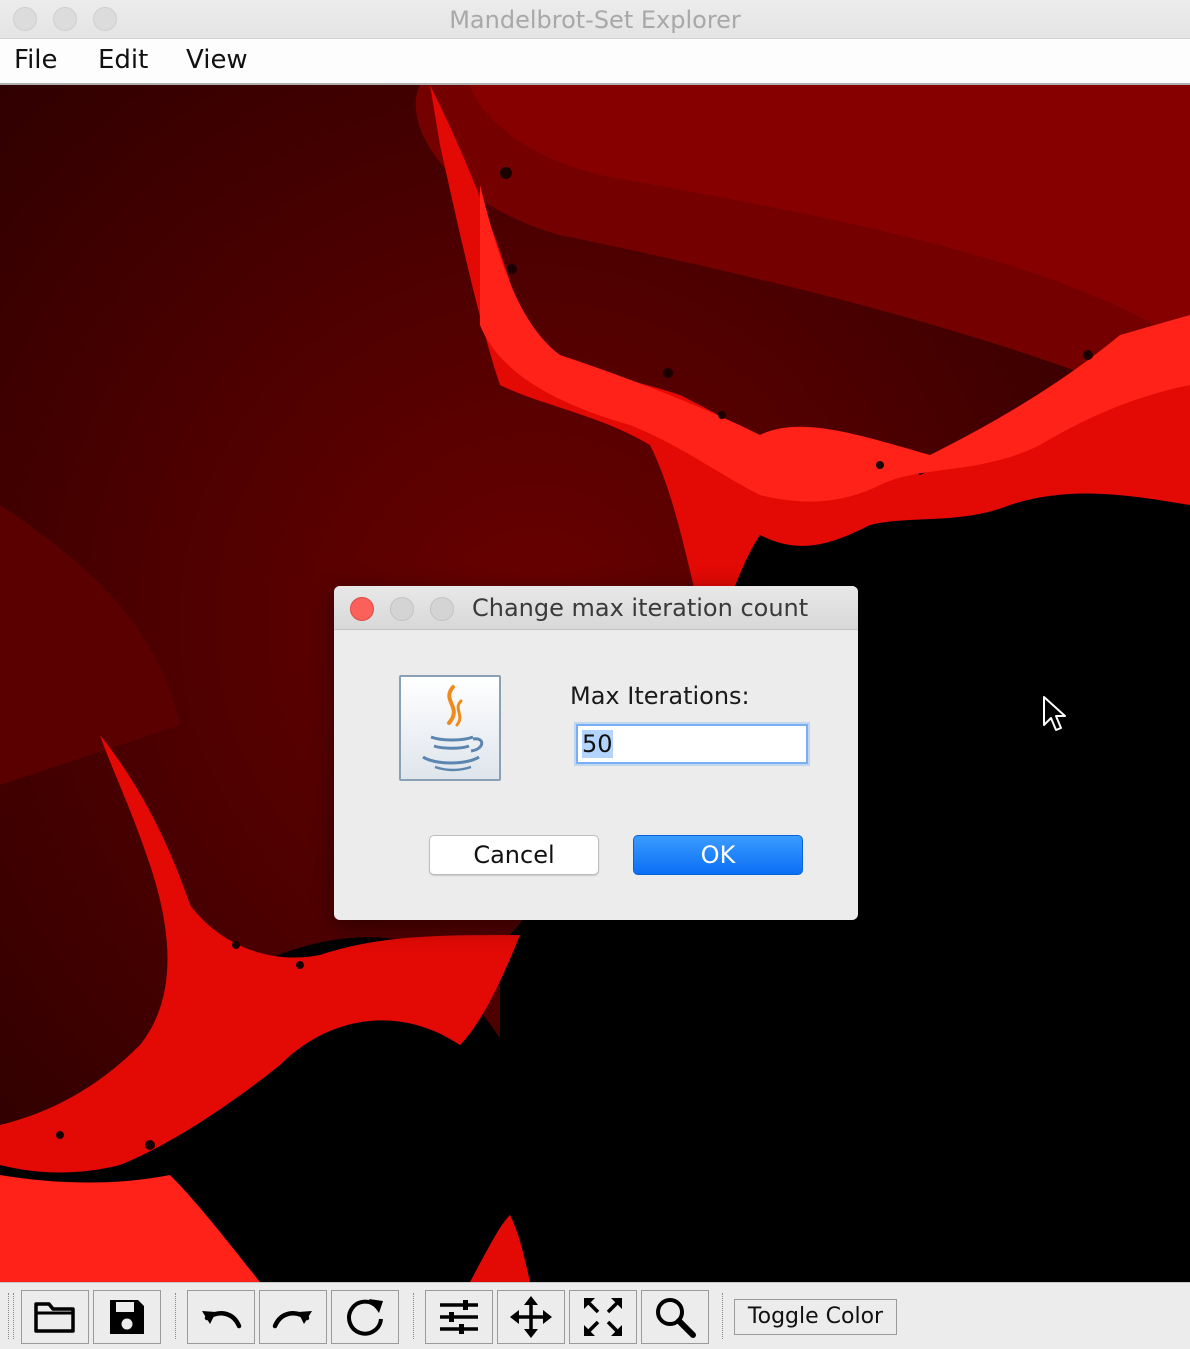  What do you see at coordinates (815, 1317) in the screenshot?
I see `toggle-color-button: Toggle Color` at bounding box center [815, 1317].